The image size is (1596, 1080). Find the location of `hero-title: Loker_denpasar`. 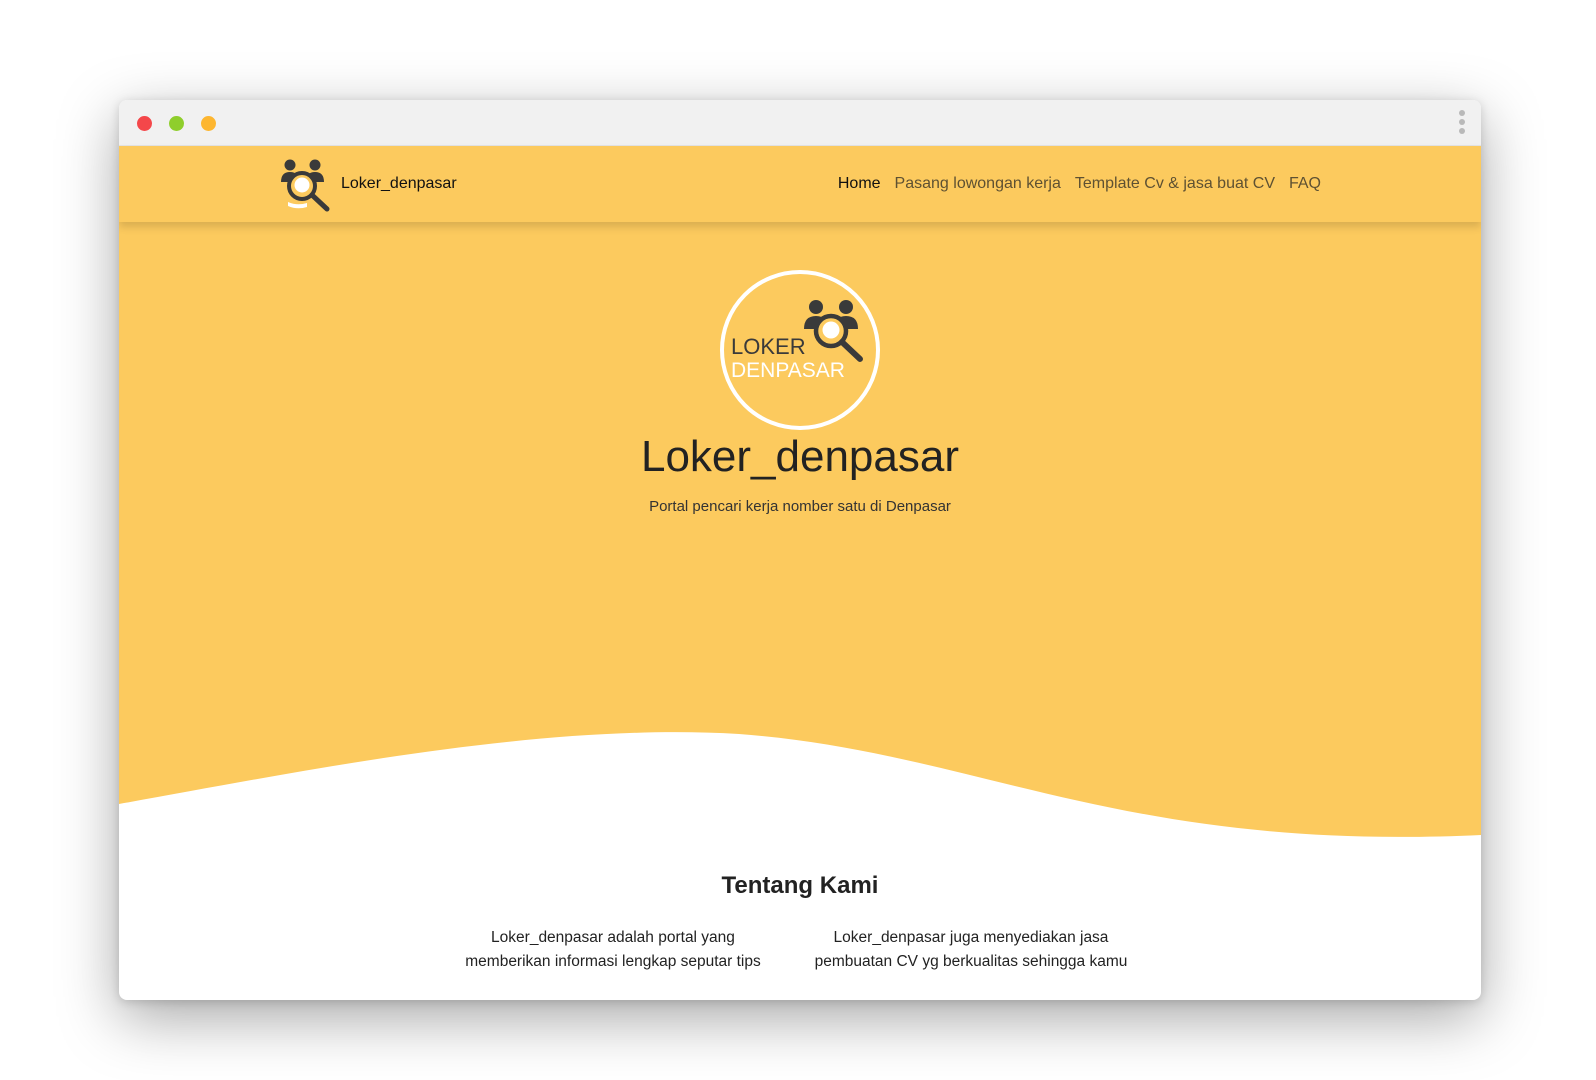

hero-title: Loker_denpasar is located at coordinates (799, 456).